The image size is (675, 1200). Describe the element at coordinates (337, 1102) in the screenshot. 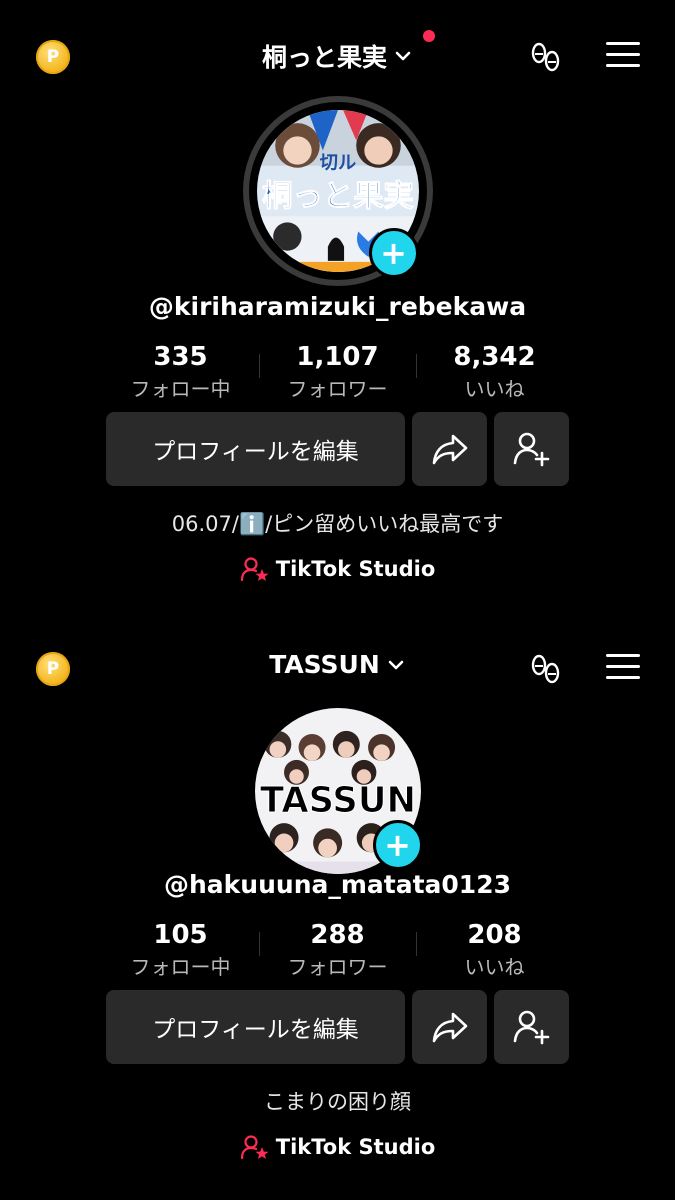

I see `profile-bio: こまりの困り顔` at that location.